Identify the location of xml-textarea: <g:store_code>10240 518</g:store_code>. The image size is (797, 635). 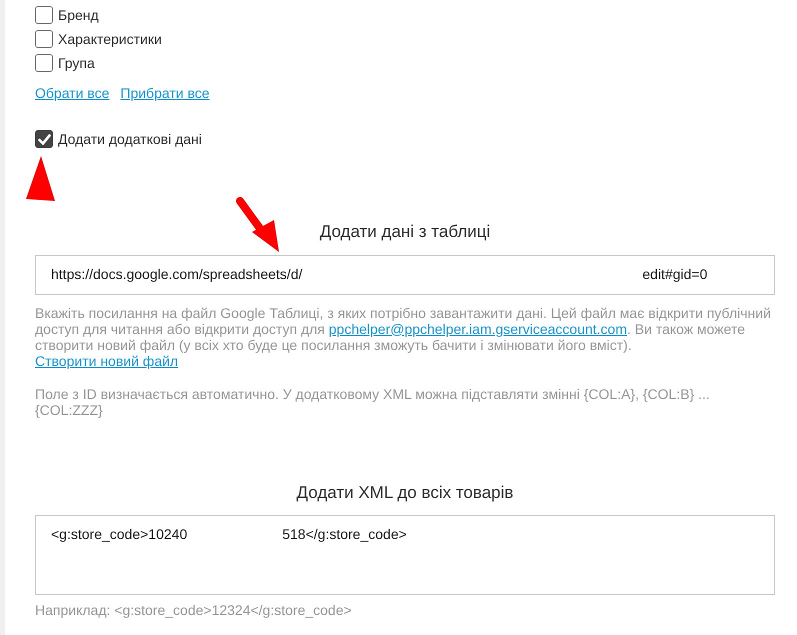
(405, 555).